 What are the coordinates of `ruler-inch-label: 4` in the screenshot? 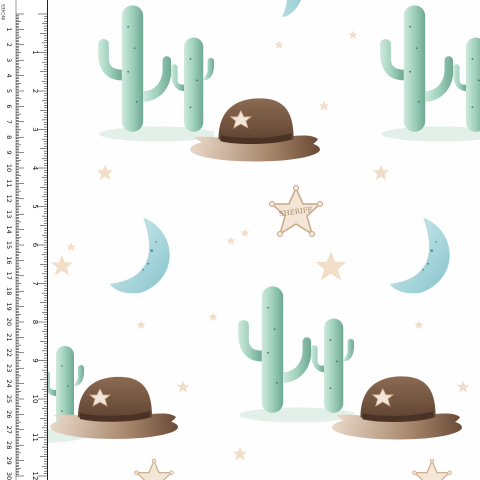 It's located at (35, 168).